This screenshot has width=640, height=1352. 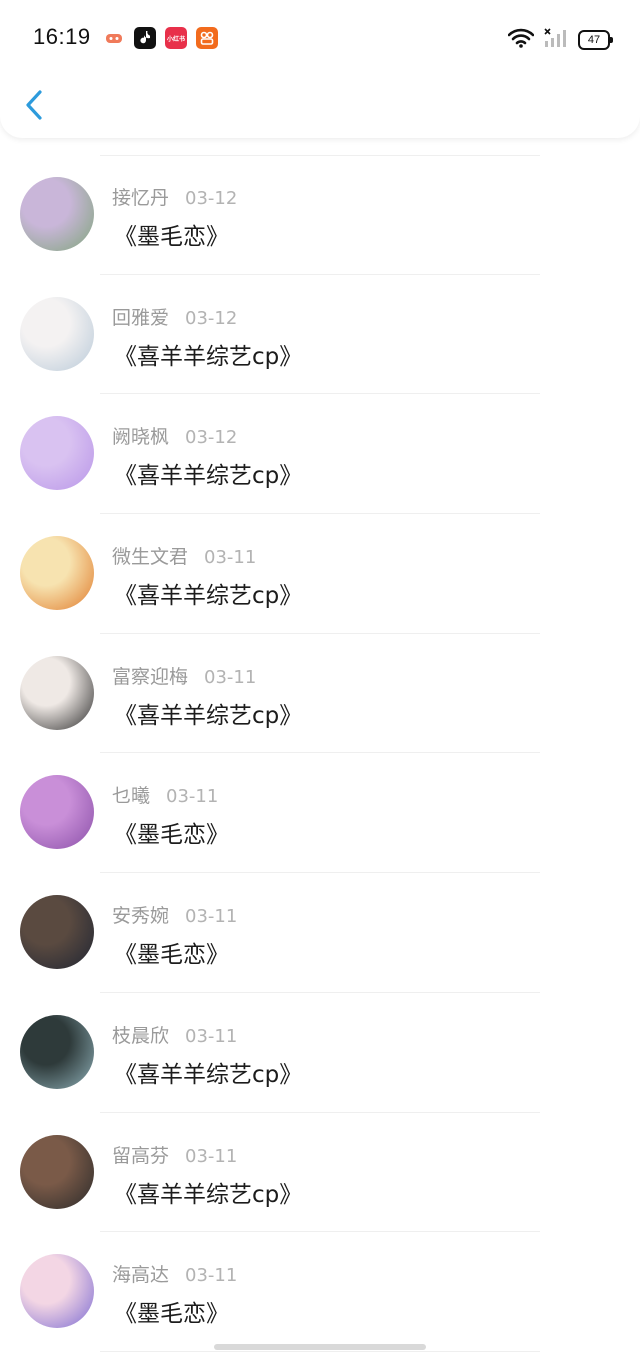 What do you see at coordinates (320, 574) in the screenshot?
I see `list-item: 微生文君 03-11 《喜羊羊综艺cp》` at bounding box center [320, 574].